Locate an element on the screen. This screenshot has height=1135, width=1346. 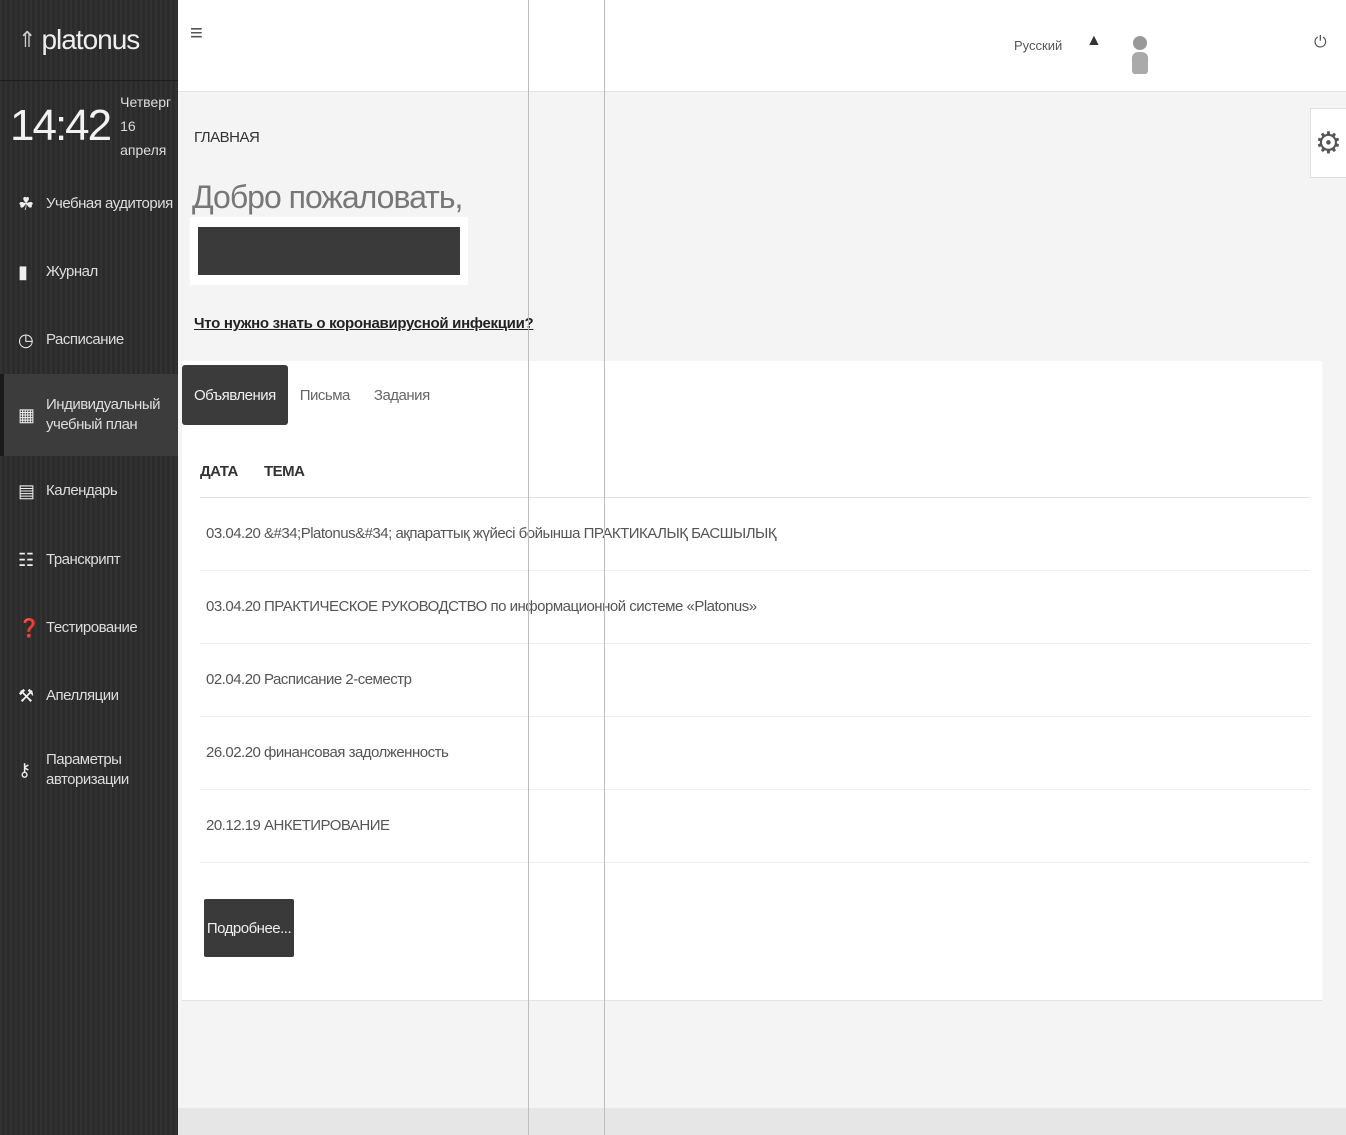
clock-time: 14:42 is located at coordinates (61, 125).